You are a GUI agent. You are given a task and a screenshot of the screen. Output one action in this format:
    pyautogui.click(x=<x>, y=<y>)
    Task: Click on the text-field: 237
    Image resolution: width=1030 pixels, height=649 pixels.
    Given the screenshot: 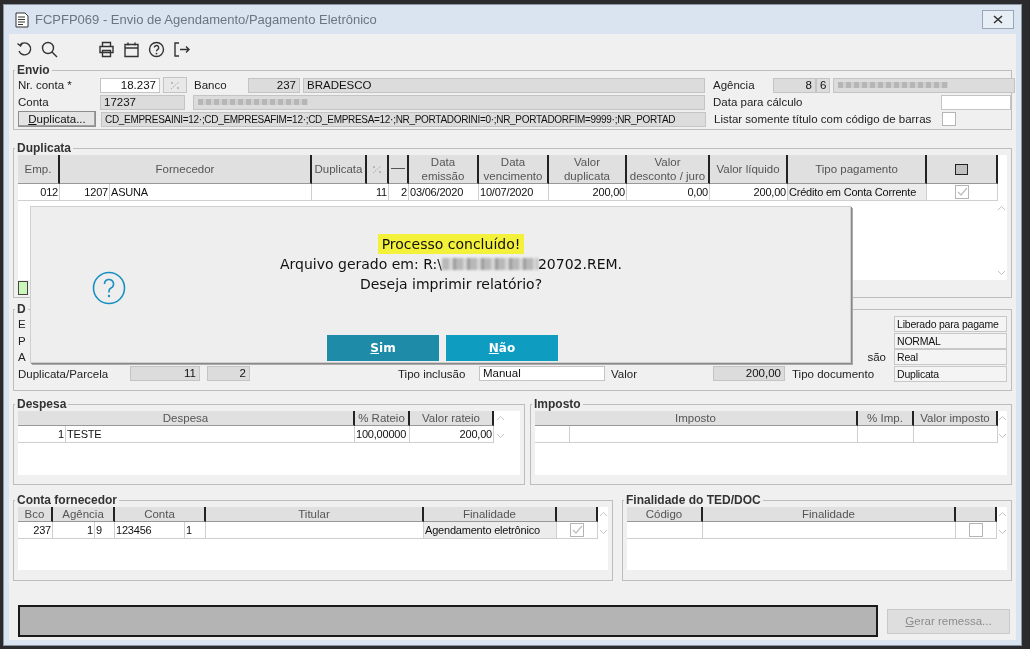 What is the action you would take?
    pyautogui.click(x=274, y=85)
    